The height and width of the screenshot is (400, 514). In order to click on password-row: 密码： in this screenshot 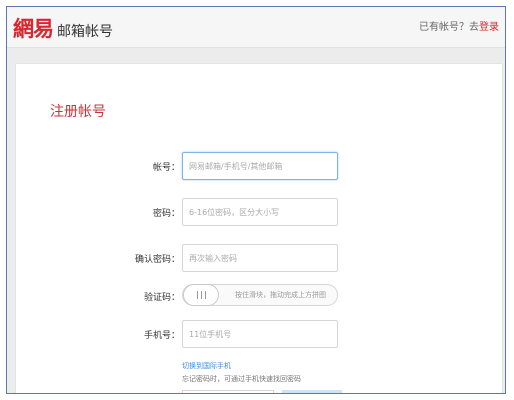, I will do `click(259, 213)`.